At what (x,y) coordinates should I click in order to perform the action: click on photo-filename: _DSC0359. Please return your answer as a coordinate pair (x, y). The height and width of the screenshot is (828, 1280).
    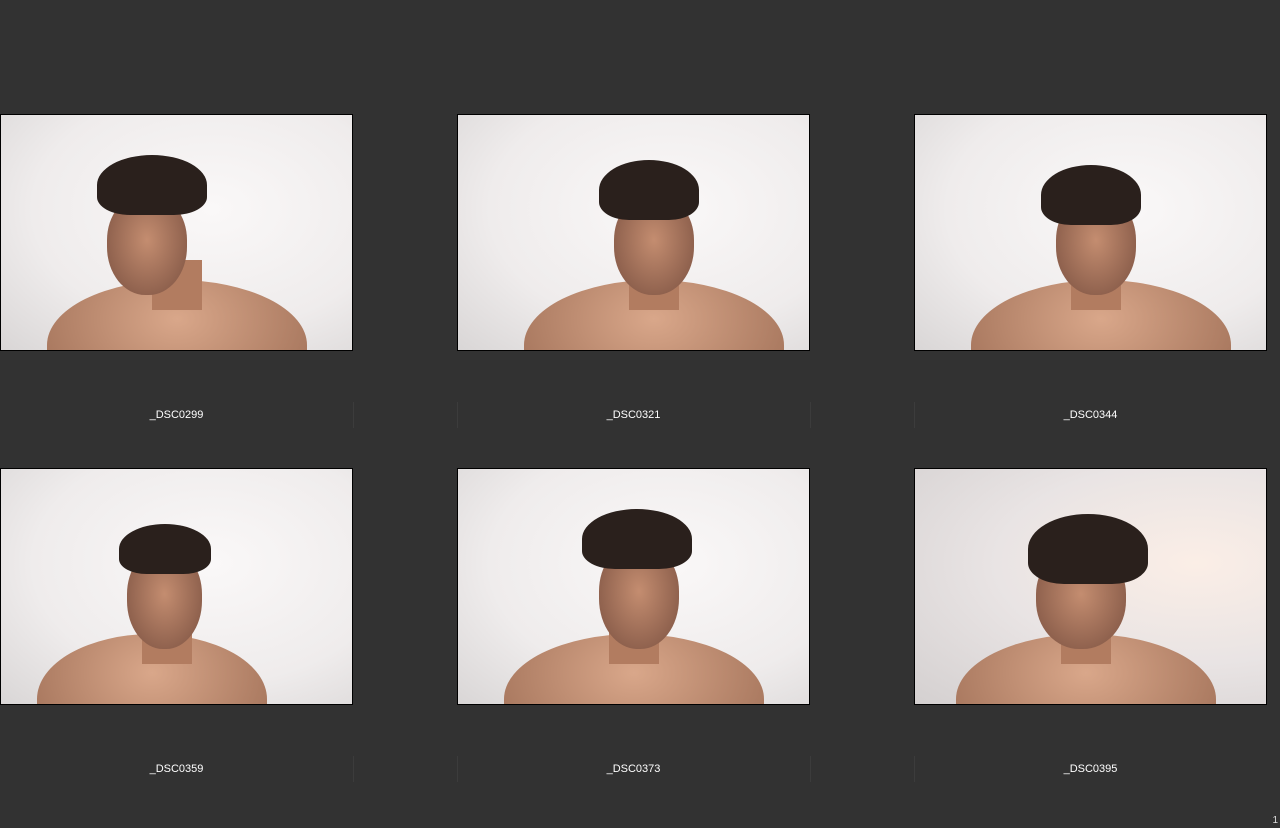
    Looking at the image, I should click on (176, 769).